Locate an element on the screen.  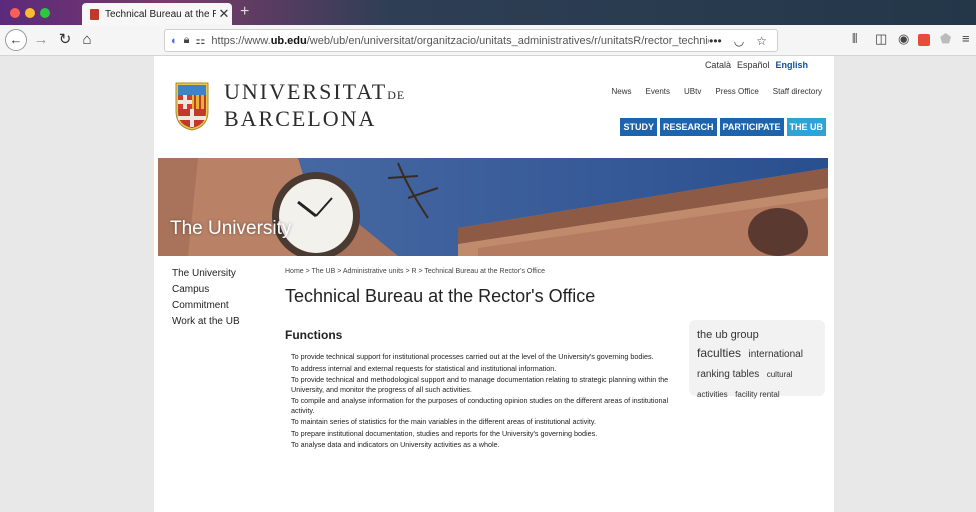
back-arrow-icon: ← is located at coordinates (16, 40).